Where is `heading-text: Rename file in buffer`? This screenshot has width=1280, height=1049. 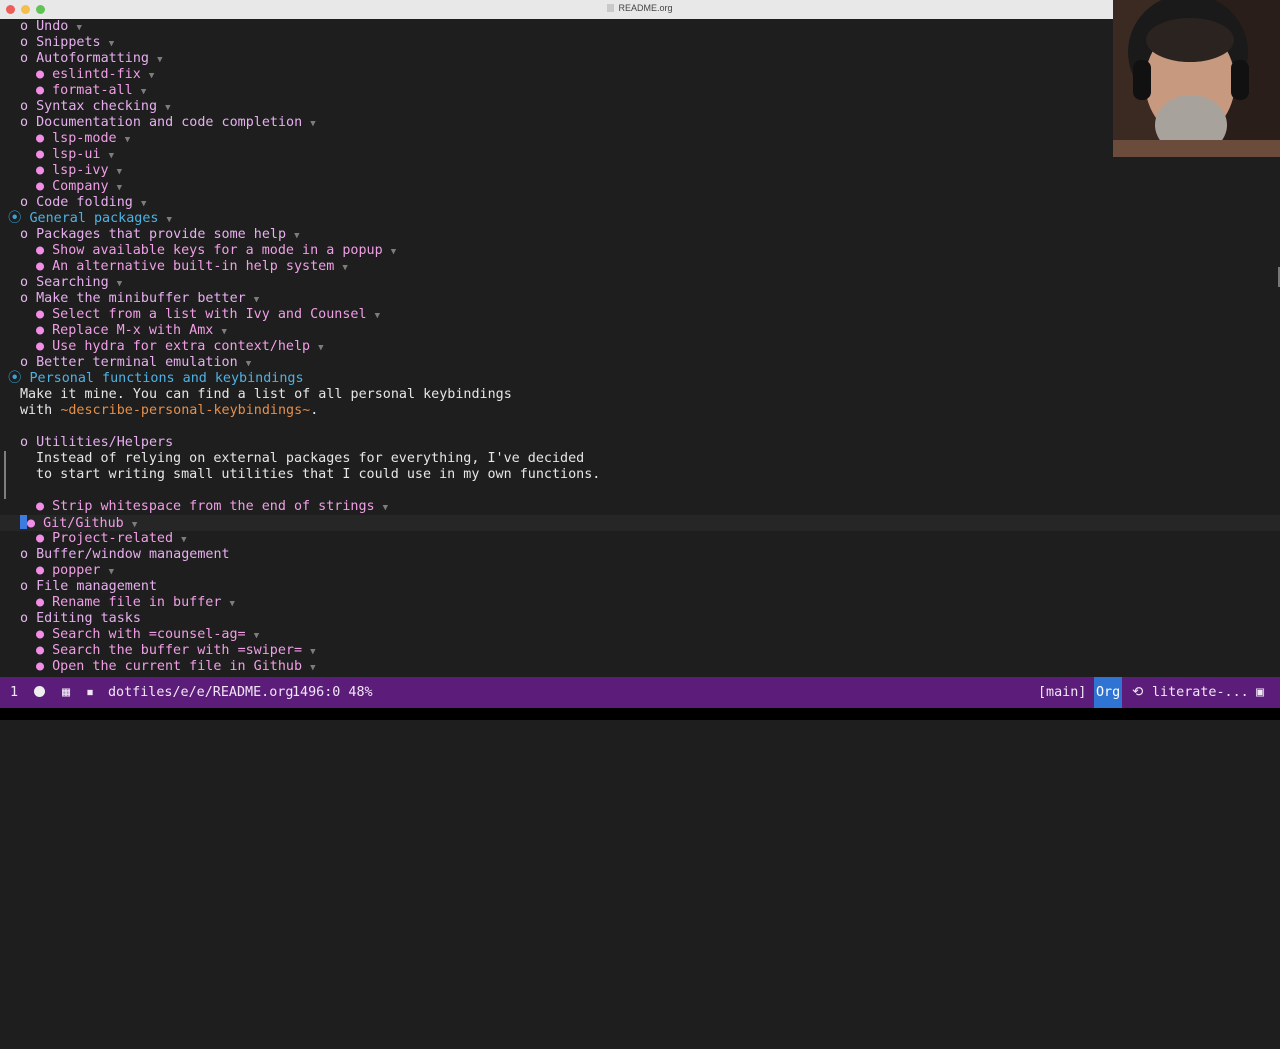 heading-text: Rename file in buffer is located at coordinates (137, 602).